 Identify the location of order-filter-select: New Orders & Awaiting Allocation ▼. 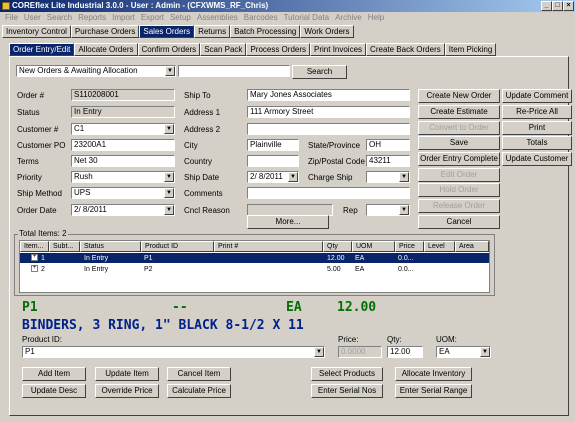
(96, 71).